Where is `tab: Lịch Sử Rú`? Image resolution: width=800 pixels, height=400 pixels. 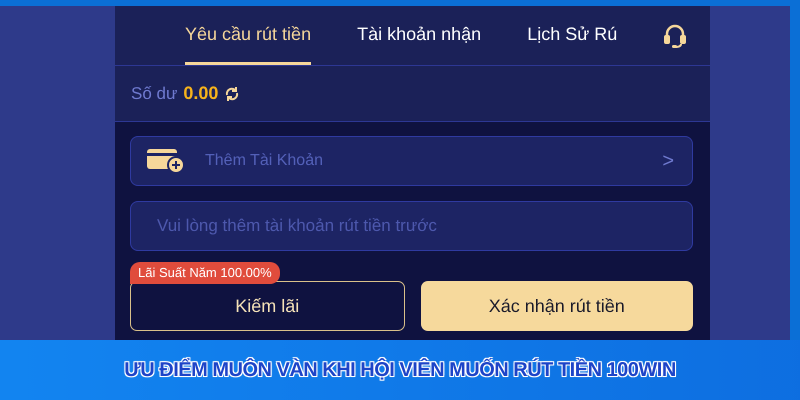
tab: Lịch Sử Rú is located at coordinates (572, 35).